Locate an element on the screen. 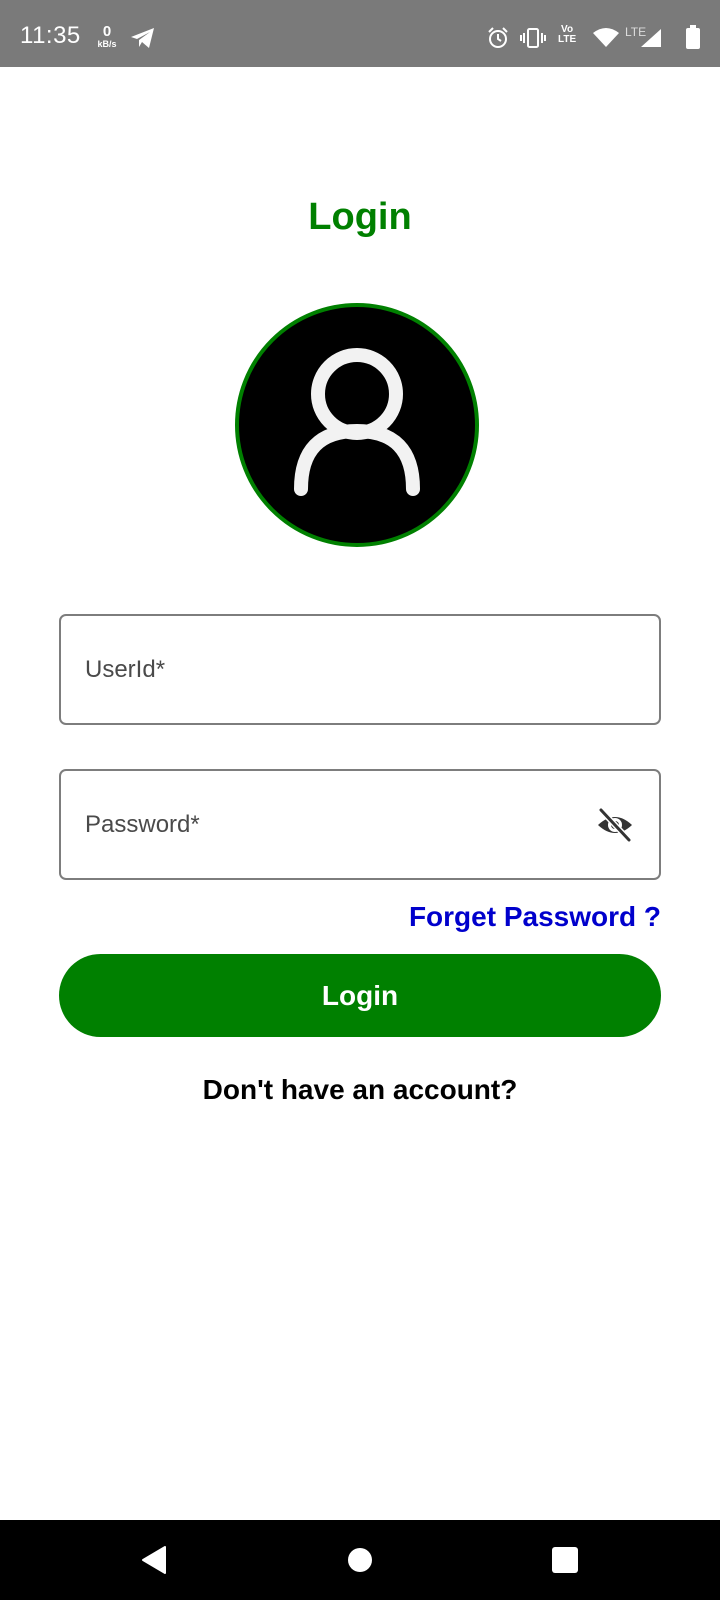 The image size is (720, 1600). status-time: 11:35 is located at coordinates (50, 35).